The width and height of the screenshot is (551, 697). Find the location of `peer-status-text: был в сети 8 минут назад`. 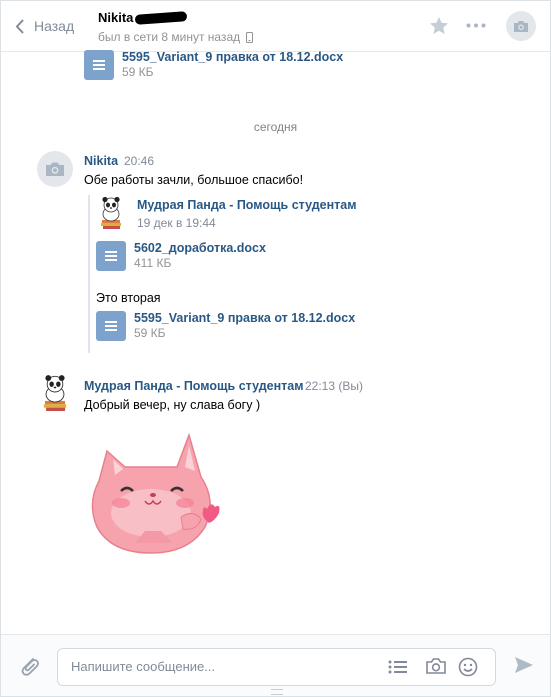

peer-status-text: был в сети 8 минут назад is located at coordinates (169, 37).